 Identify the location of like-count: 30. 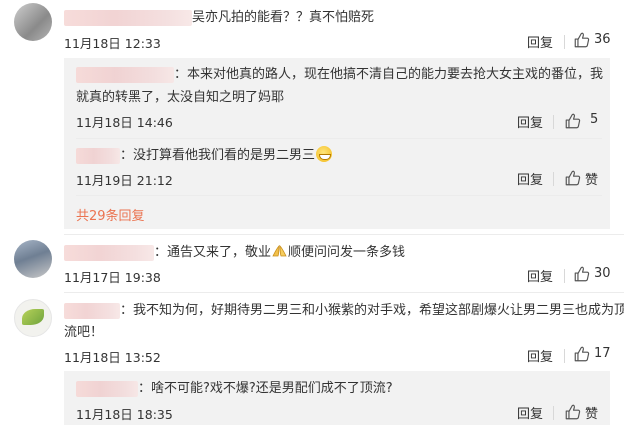
(602, 273).